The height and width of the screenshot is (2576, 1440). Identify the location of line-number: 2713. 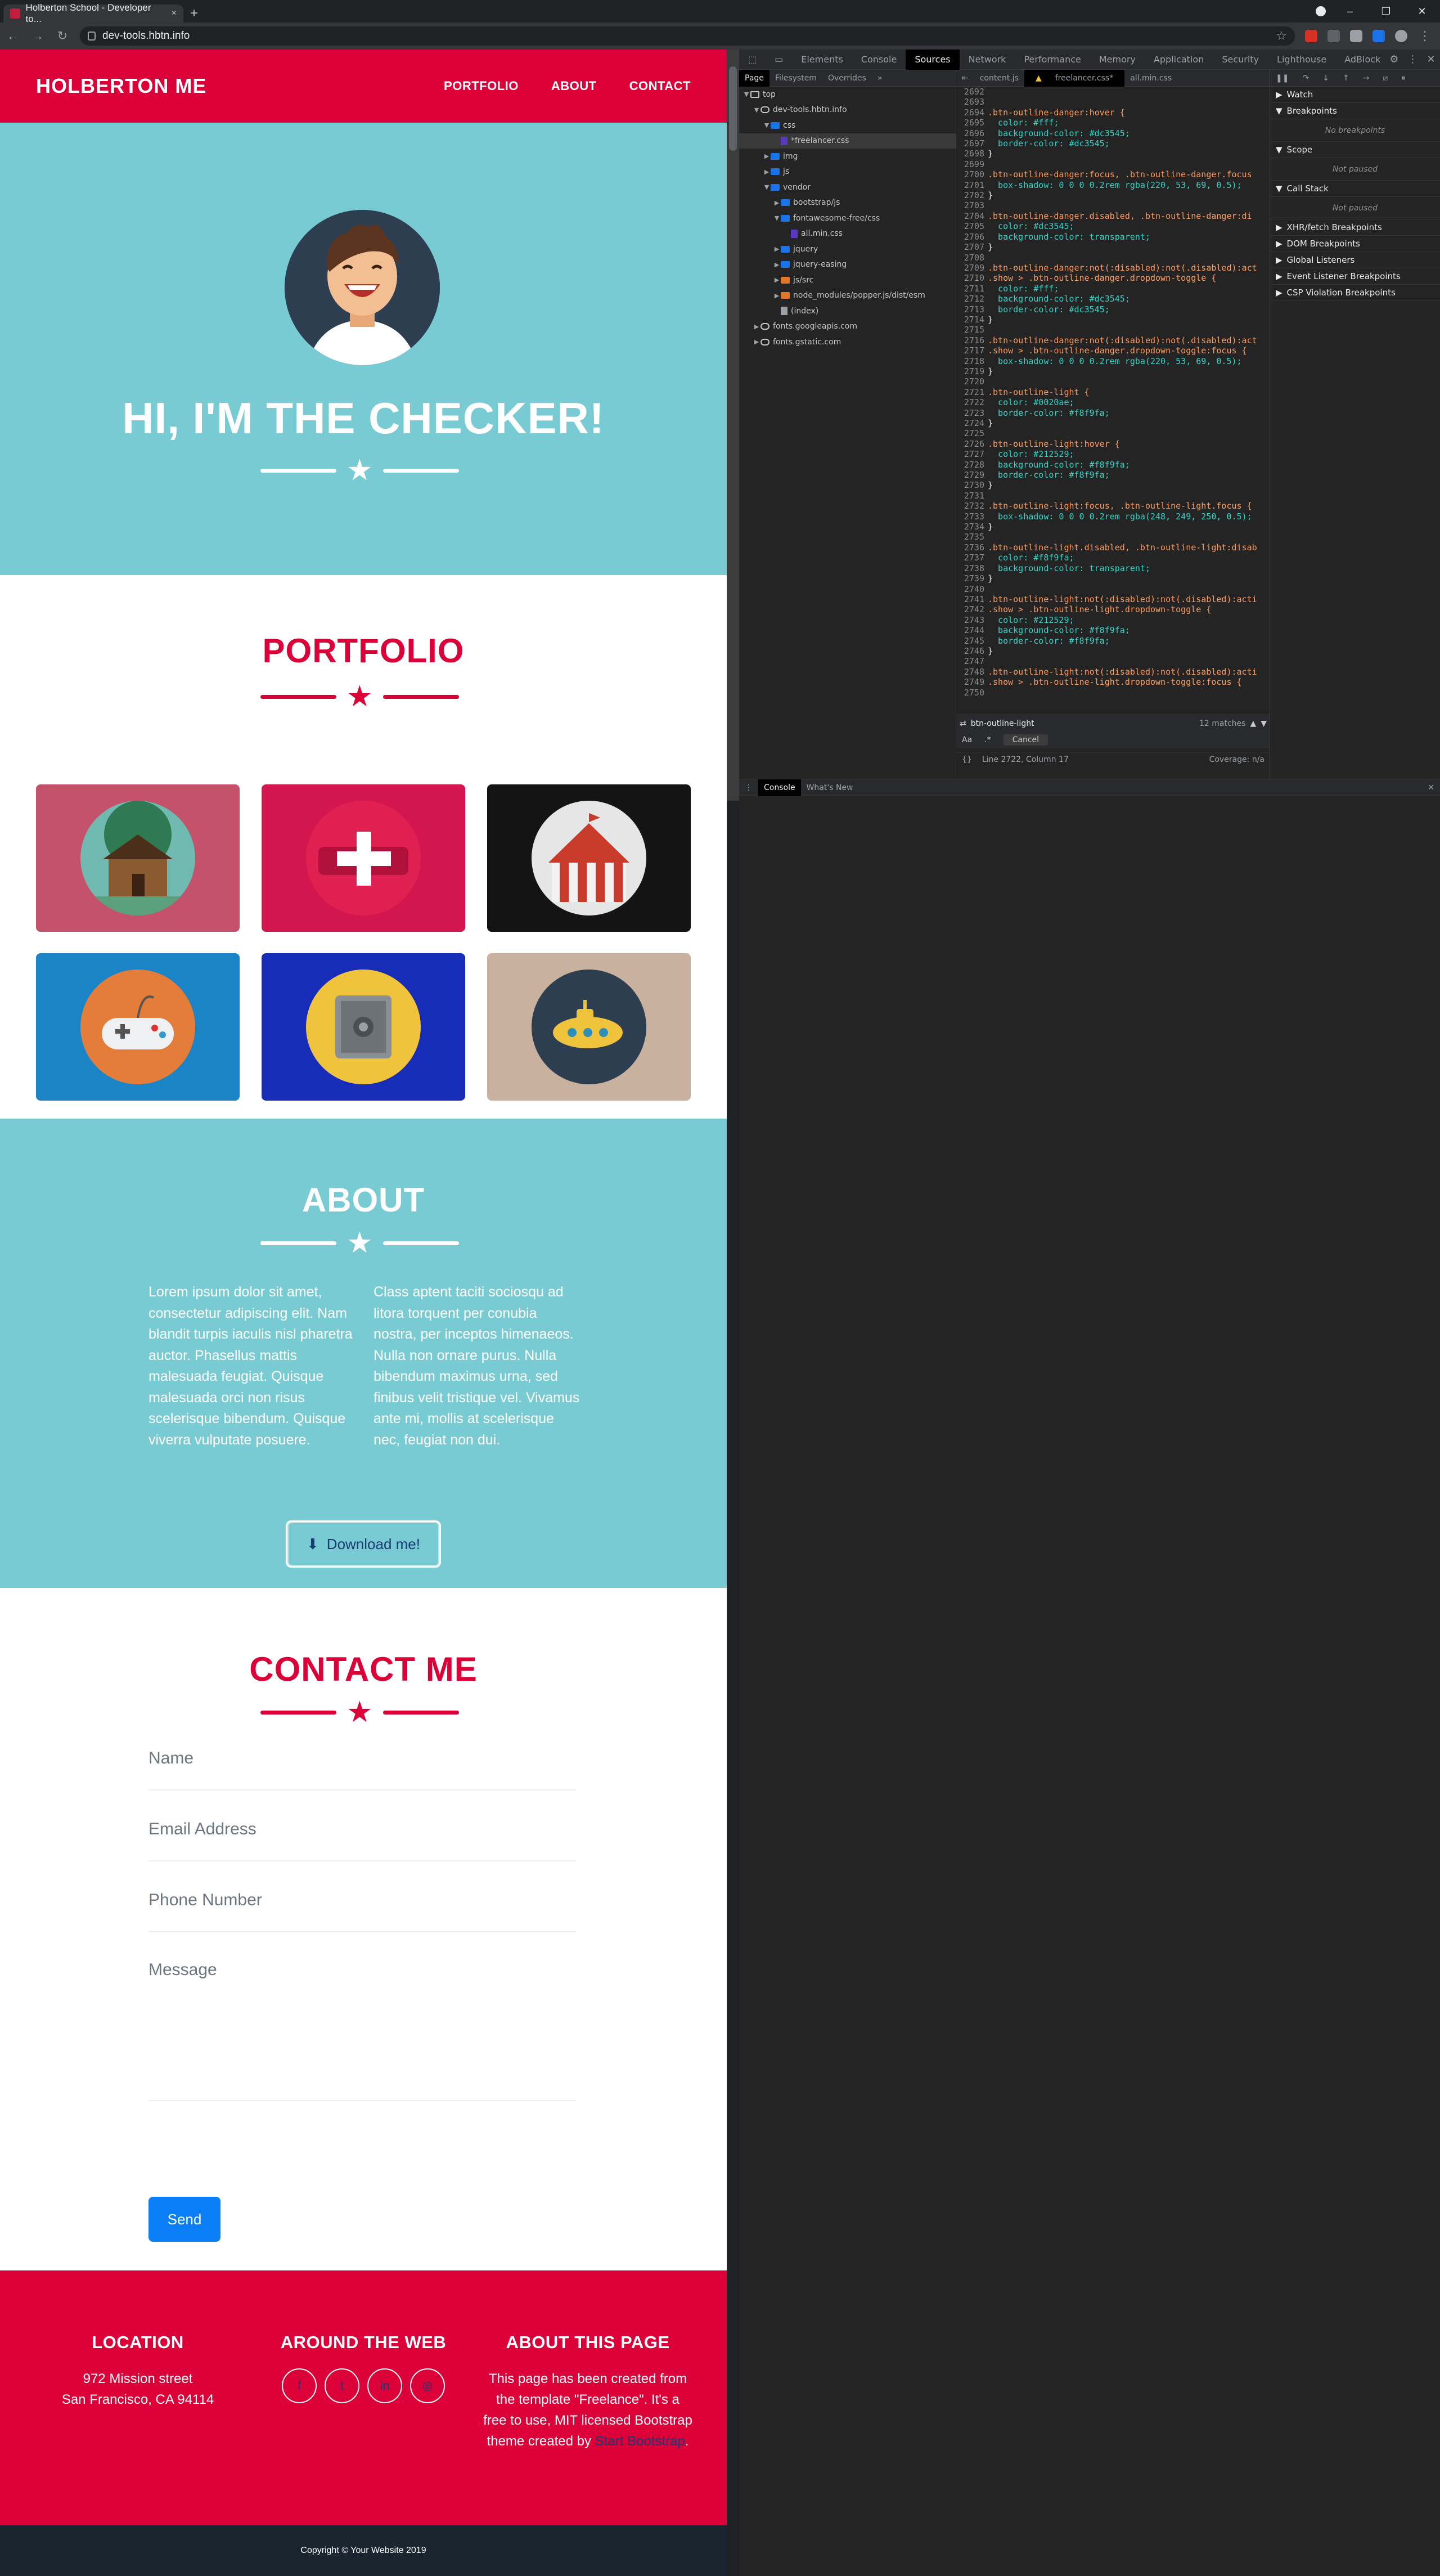
(972, 309).